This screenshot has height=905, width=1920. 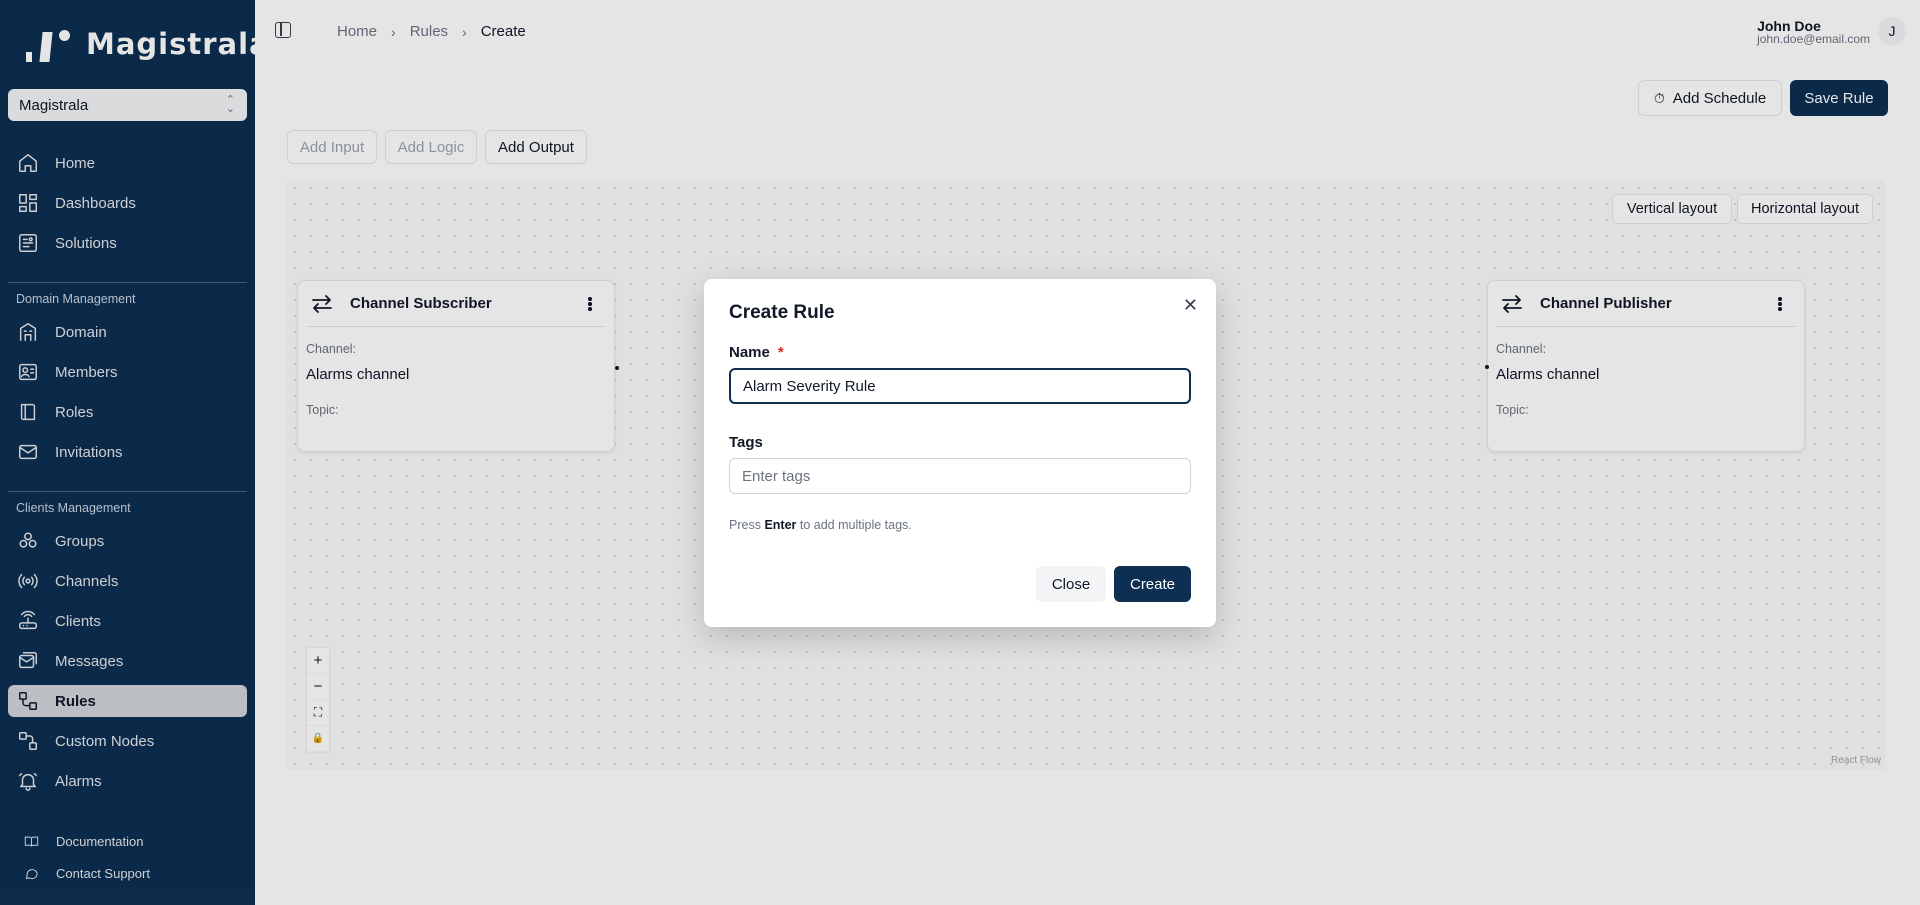 What do you see at coordinates (780, 525) in the screenshot?
I see `hint-key: Enter` at bounding box center [780, 525].